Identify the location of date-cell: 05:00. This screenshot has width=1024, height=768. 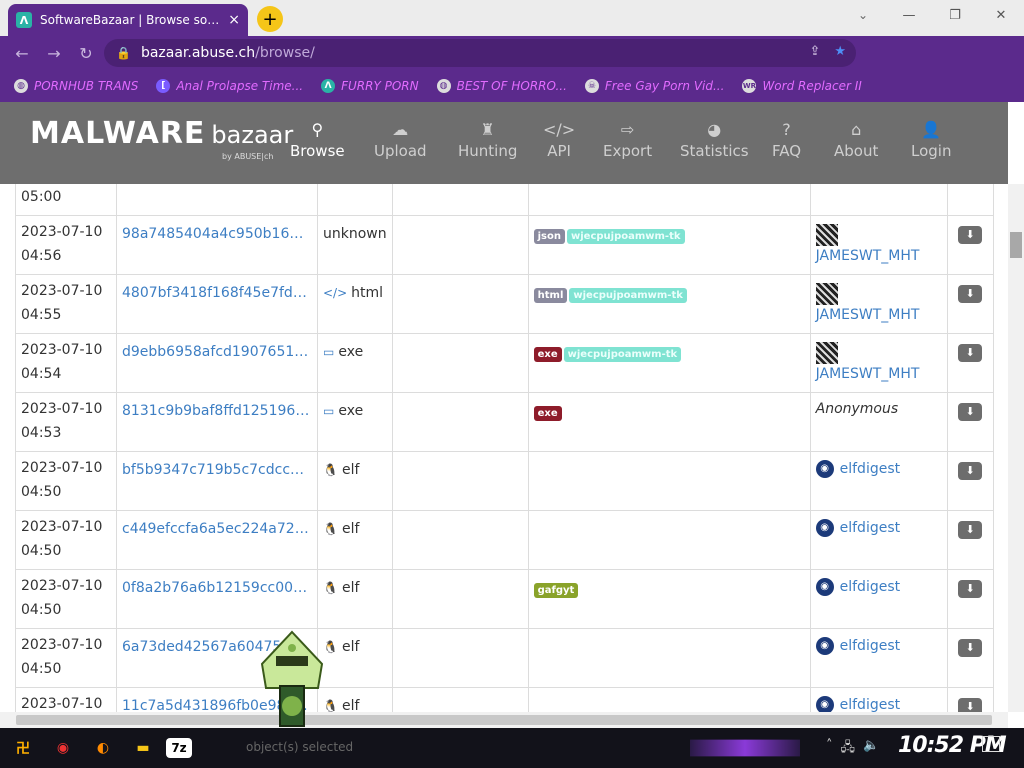
(66, 200).